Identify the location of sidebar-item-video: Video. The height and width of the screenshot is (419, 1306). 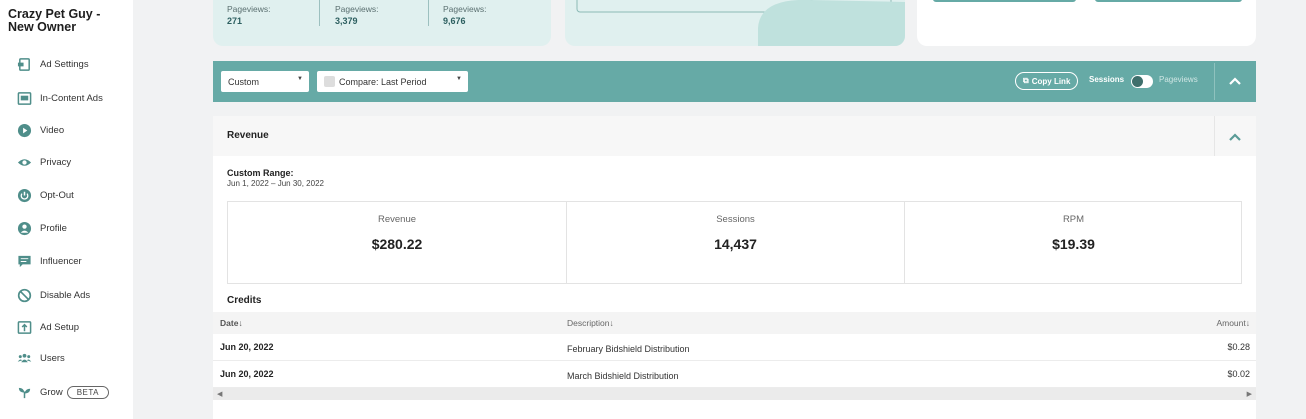
(39, 130).